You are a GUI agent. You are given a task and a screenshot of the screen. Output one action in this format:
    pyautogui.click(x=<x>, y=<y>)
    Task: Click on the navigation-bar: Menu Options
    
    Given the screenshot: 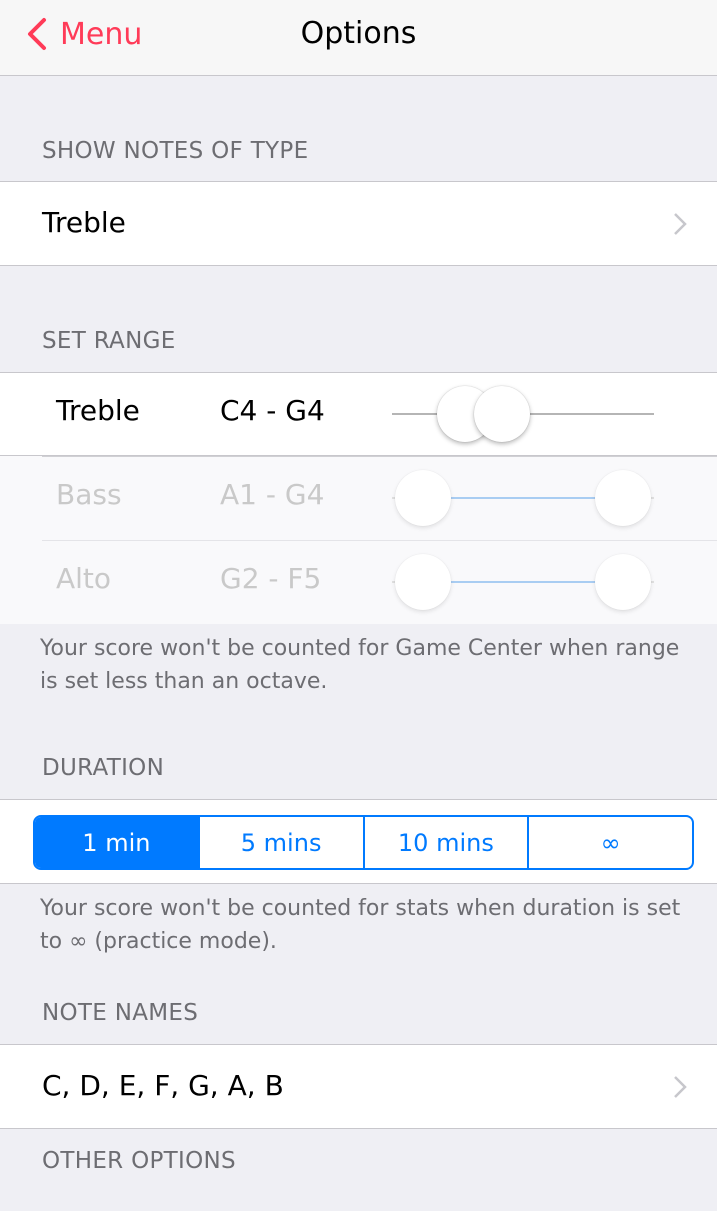 What is the action you would take?
    pyautogui.click(x=358, y=38)
    